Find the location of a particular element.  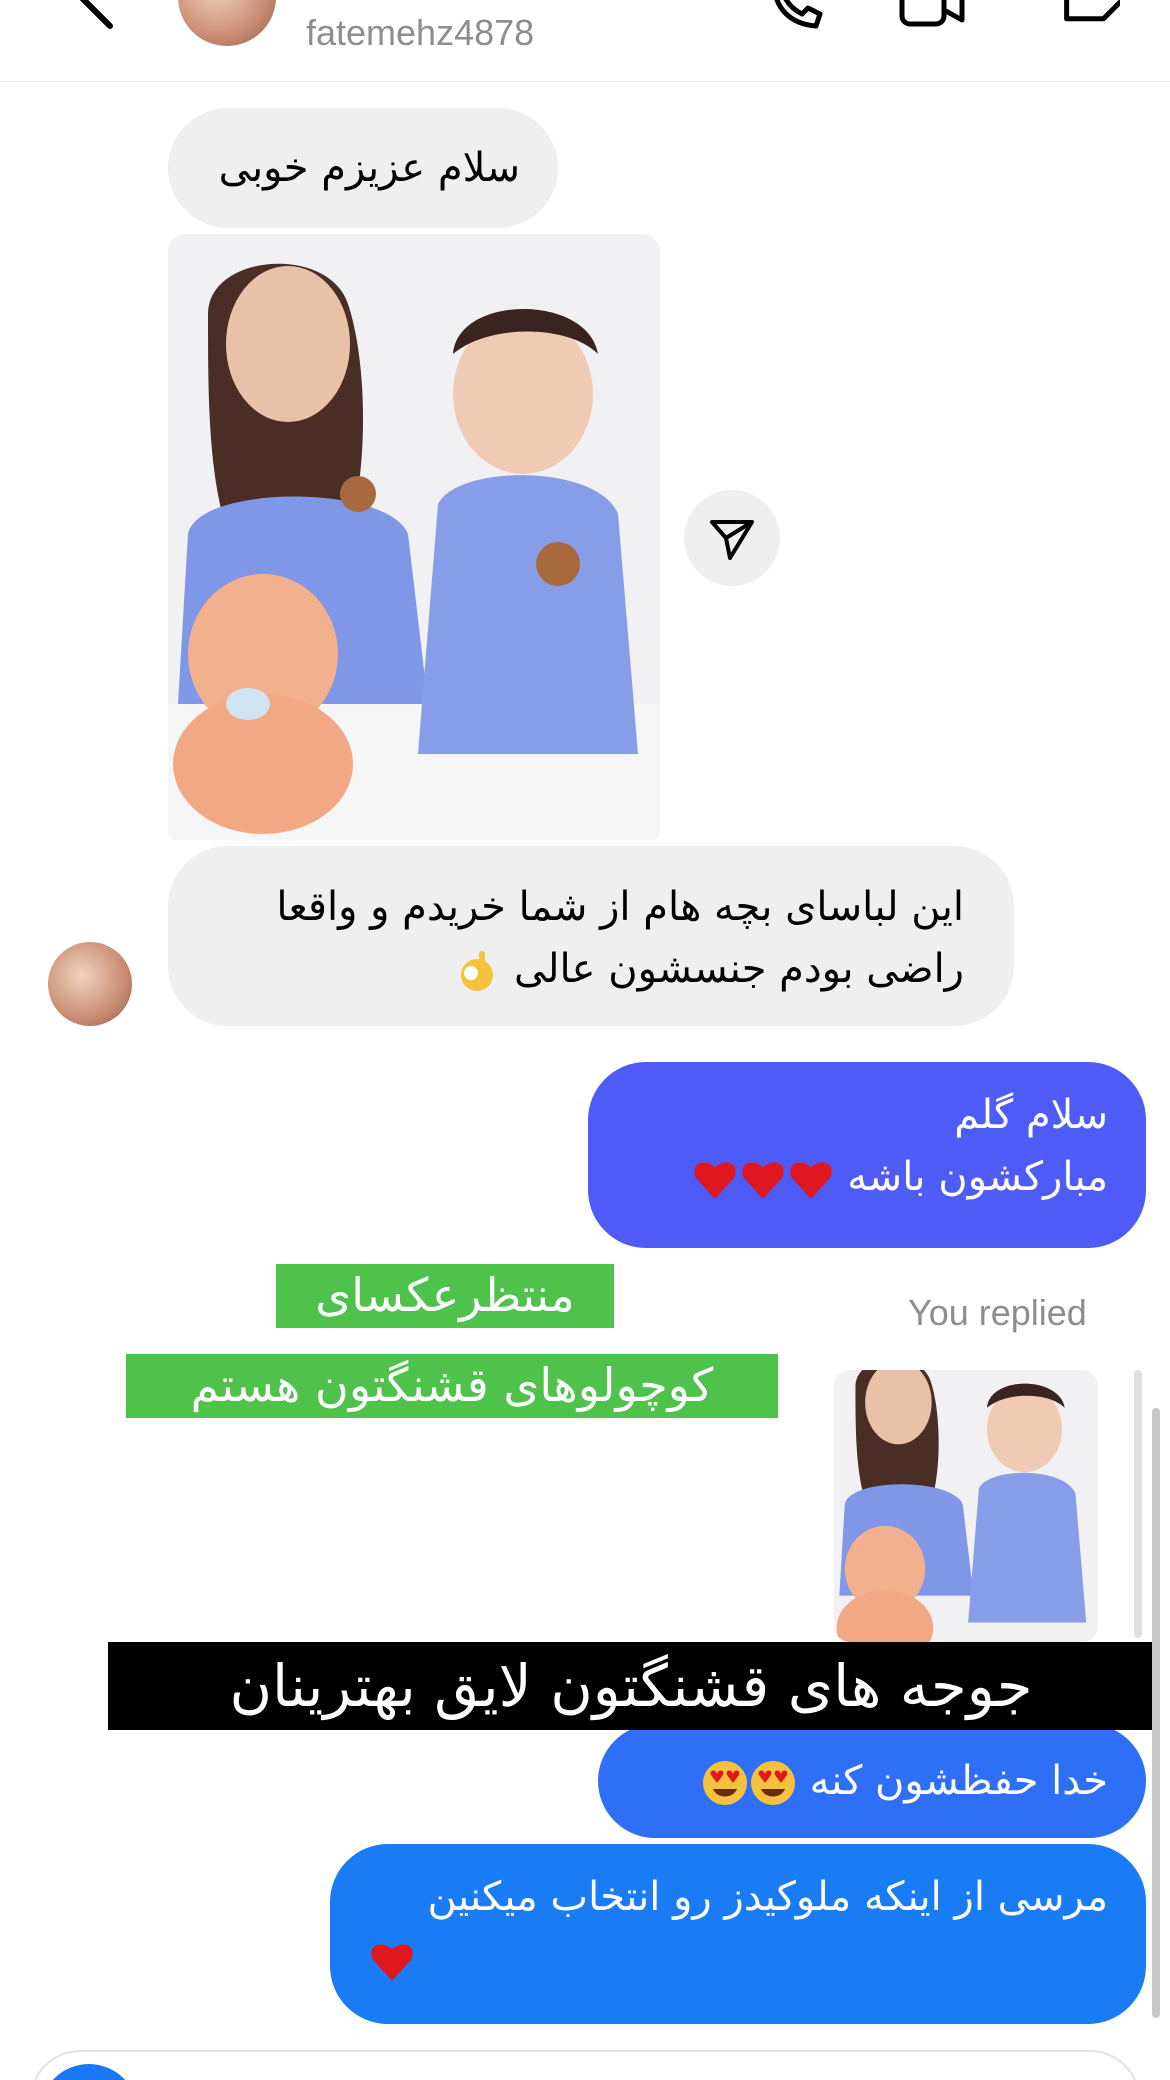

message-text: خدا حفظشون کنه is located at coordinates (872, 1781).